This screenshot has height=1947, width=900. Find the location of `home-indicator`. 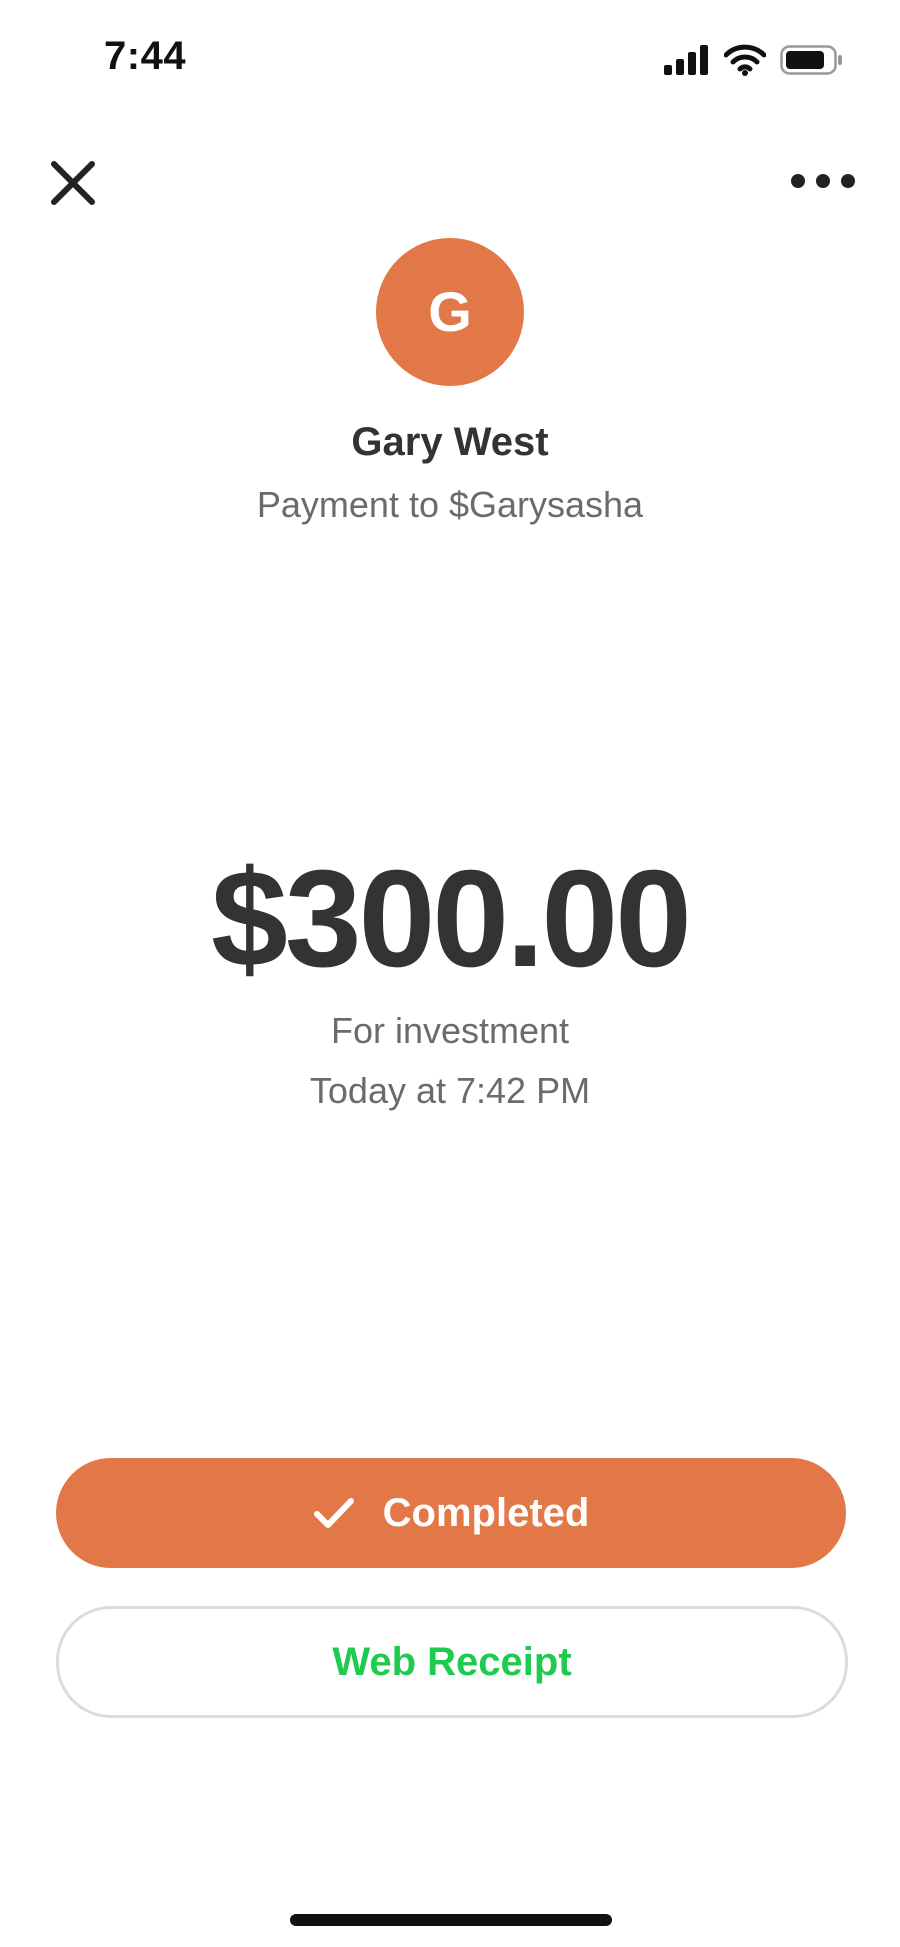

home-indicator is located at coordinates (451, 1920).